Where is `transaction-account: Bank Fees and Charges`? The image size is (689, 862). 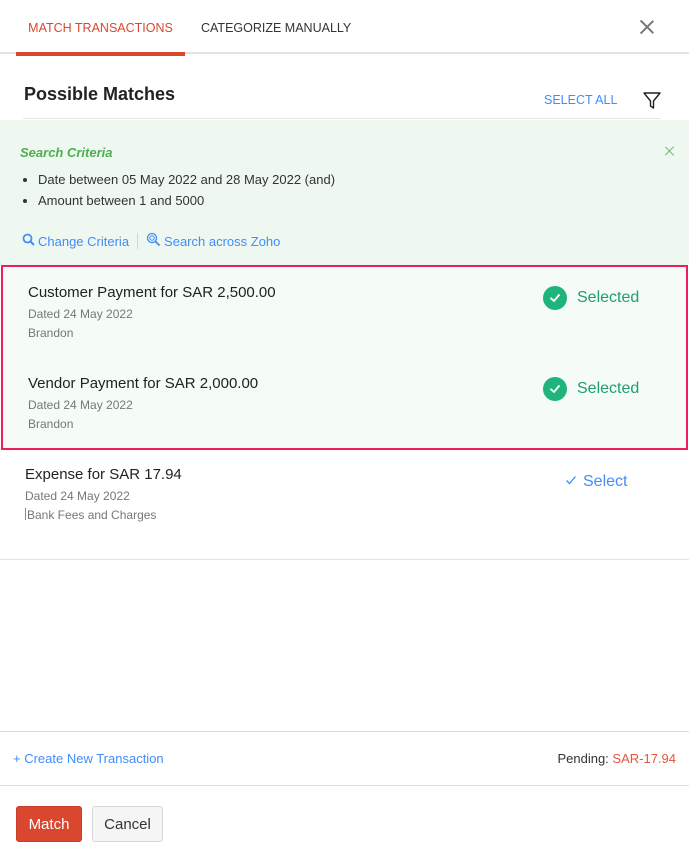
transaction-account: Bank Fees and Charges is located at coordinates (90, 515).